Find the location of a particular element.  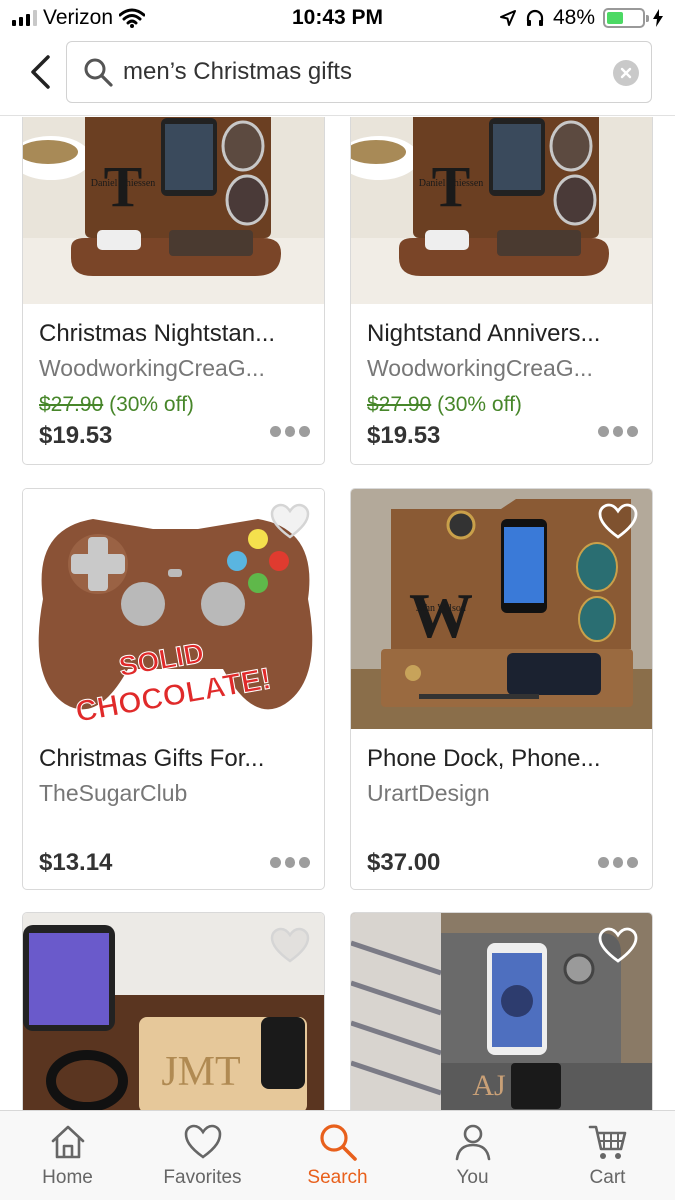

engraved-monogram: AJ is located at coordinates (489, 1085).